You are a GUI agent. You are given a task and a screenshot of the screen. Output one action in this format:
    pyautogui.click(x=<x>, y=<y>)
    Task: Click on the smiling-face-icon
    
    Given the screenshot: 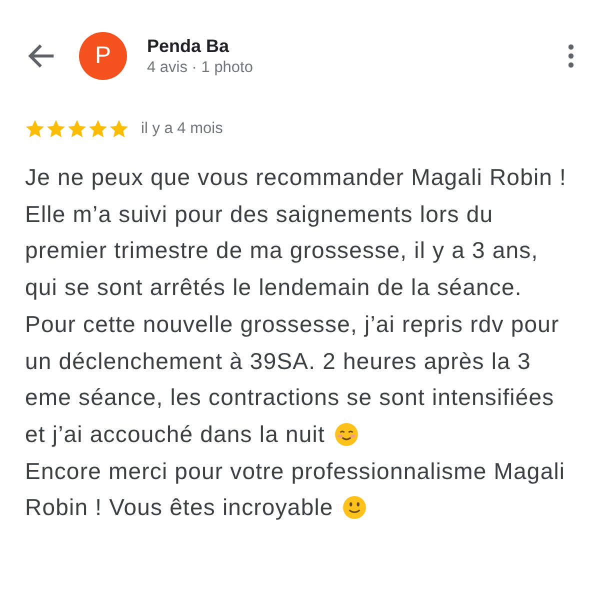 What is the action you would take?
    pyautogui.click(x=355, y=507)
    